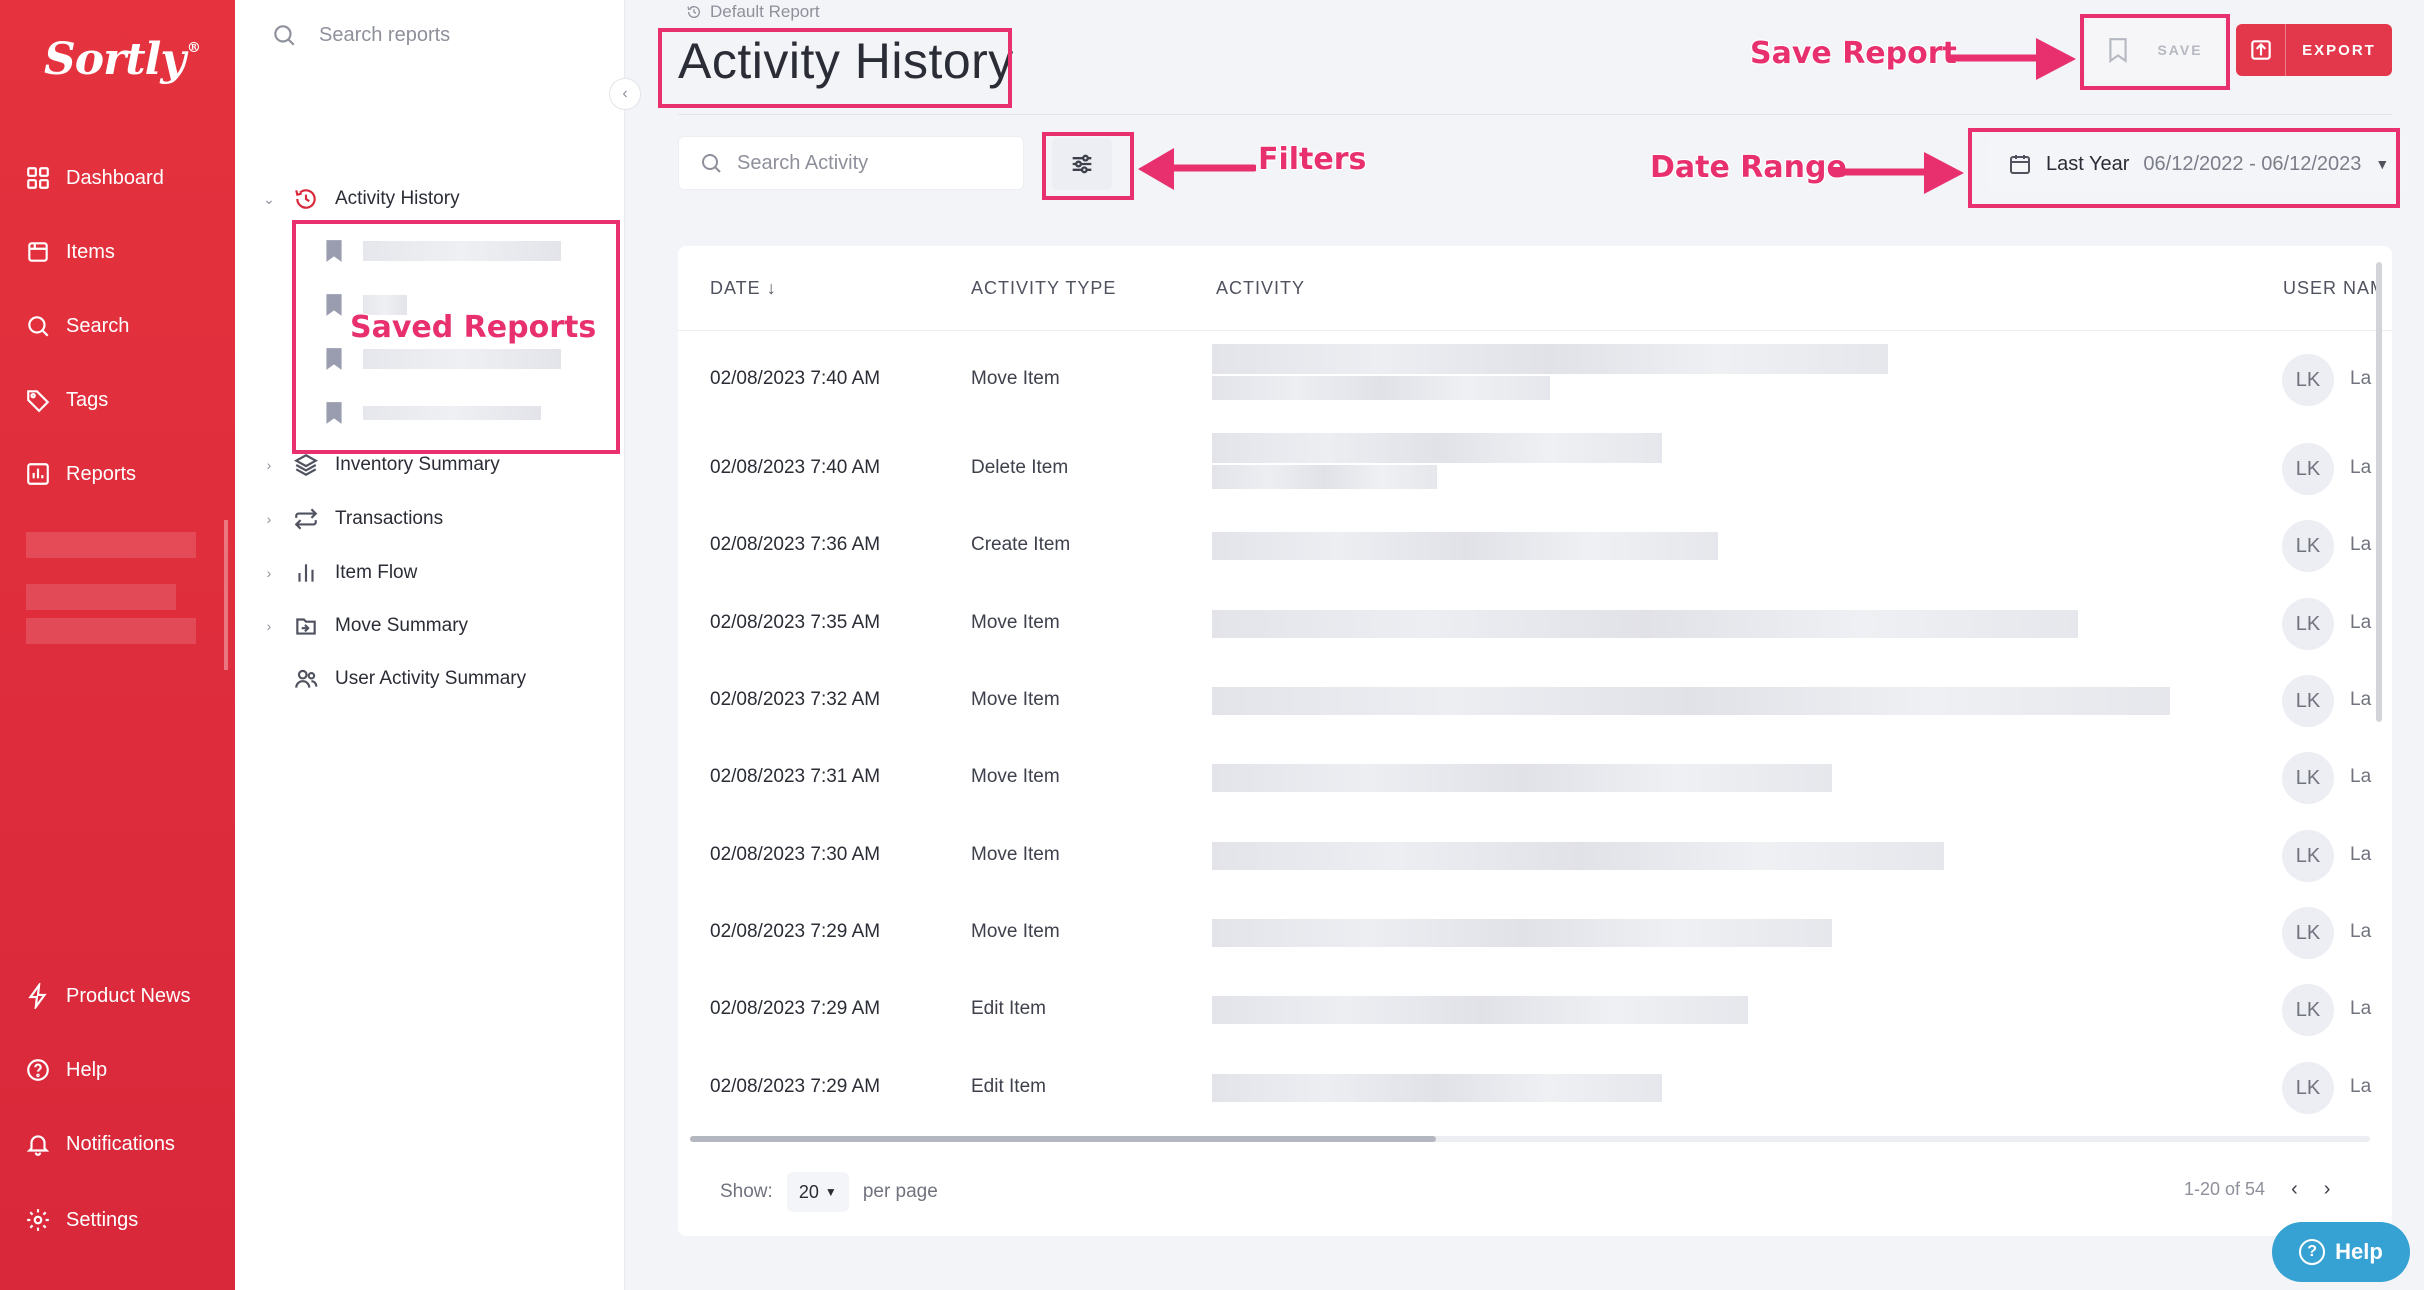 Image resolution: width=2424 pixels, height=1290 pixels. I want to click on upload-icon, so click(2261, 50).